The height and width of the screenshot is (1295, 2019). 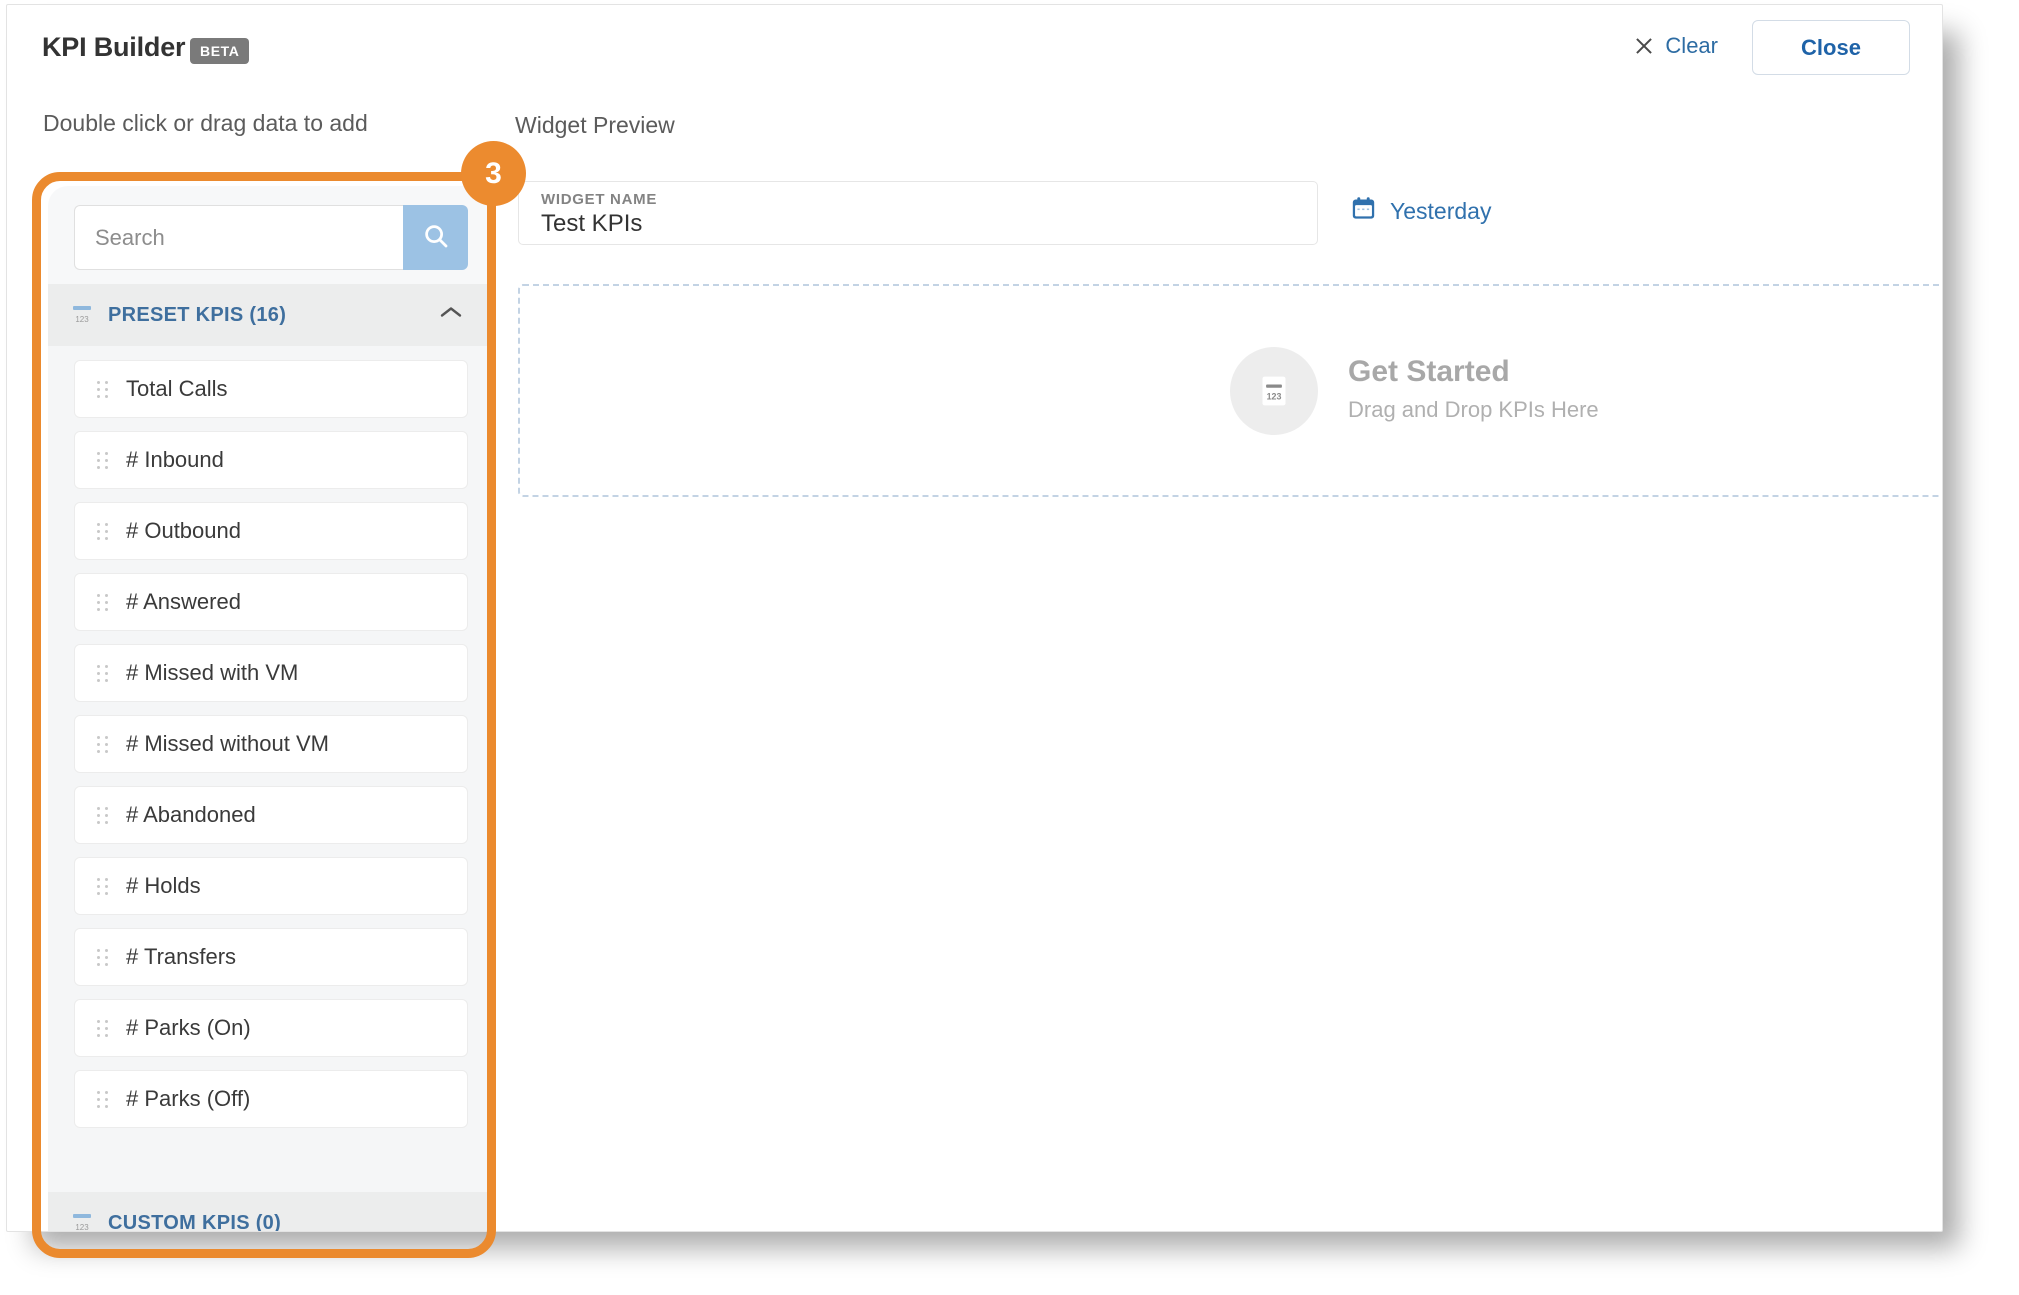 I want to click on kpi-list-item: # Answered, so click(x=271, y=602).